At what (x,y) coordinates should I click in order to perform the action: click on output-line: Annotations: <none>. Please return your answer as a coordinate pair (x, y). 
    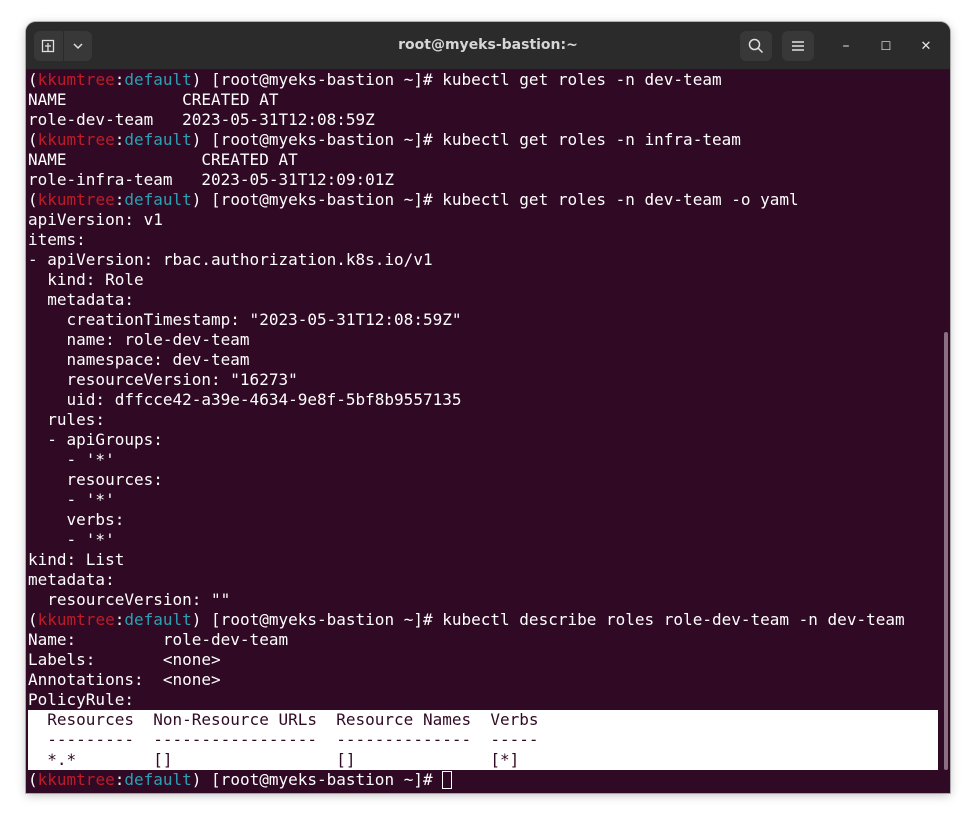
    Looking at the image, I should click on (483, 680).